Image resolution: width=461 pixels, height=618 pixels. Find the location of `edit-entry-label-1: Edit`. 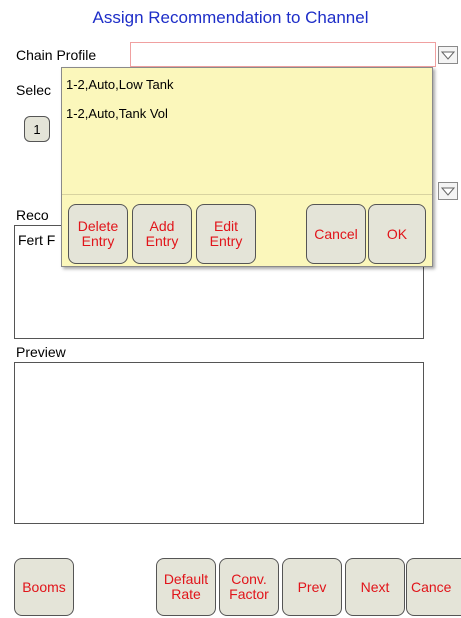

edit-entry-label-1: Edit is located at coordinates (226, 226).